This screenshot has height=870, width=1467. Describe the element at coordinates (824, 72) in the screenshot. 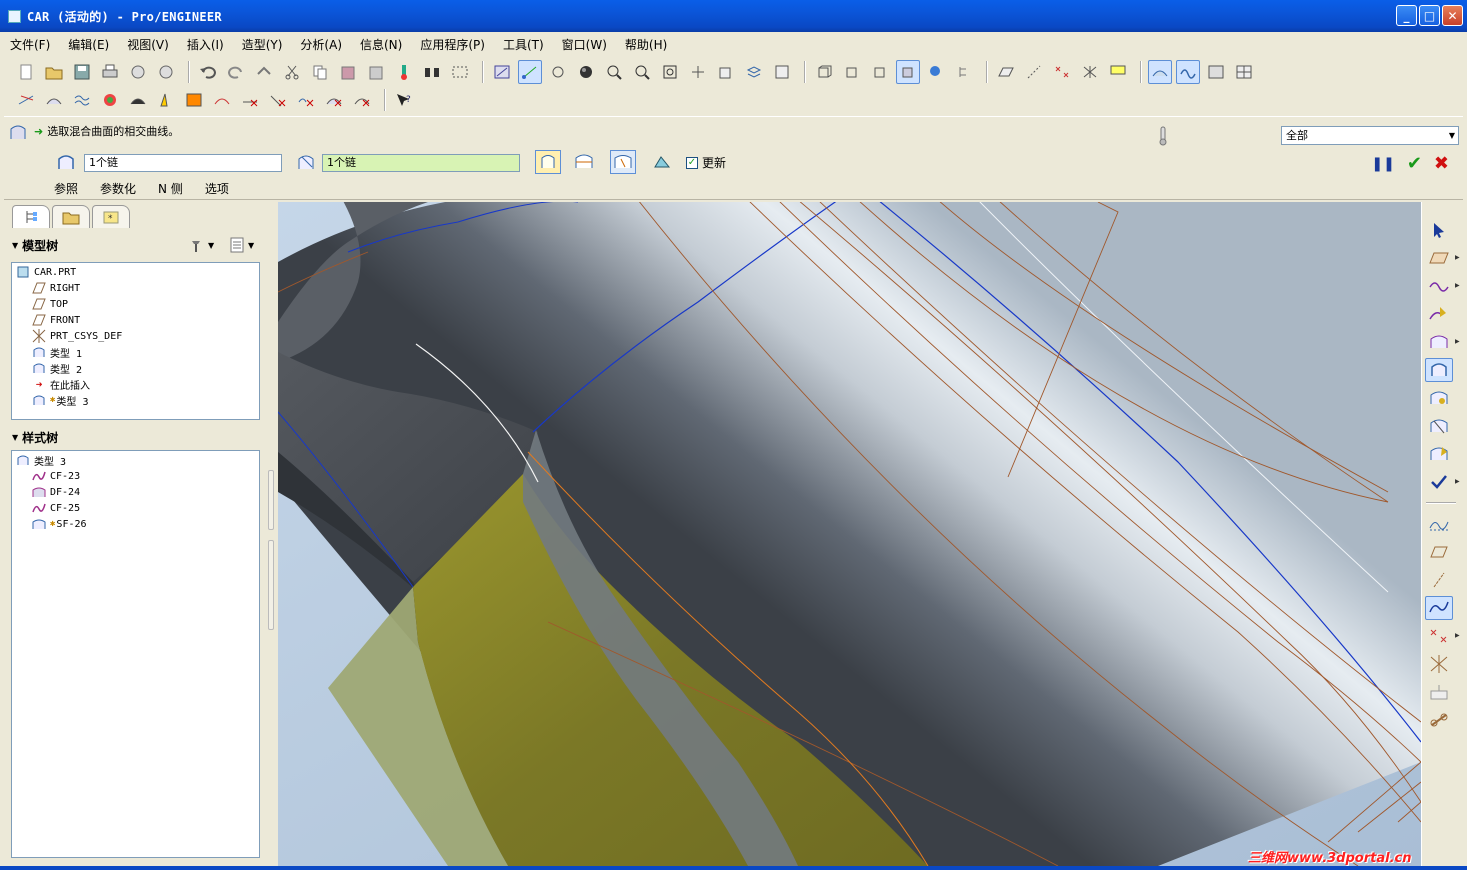

I see `wireframe-icon` at that location.